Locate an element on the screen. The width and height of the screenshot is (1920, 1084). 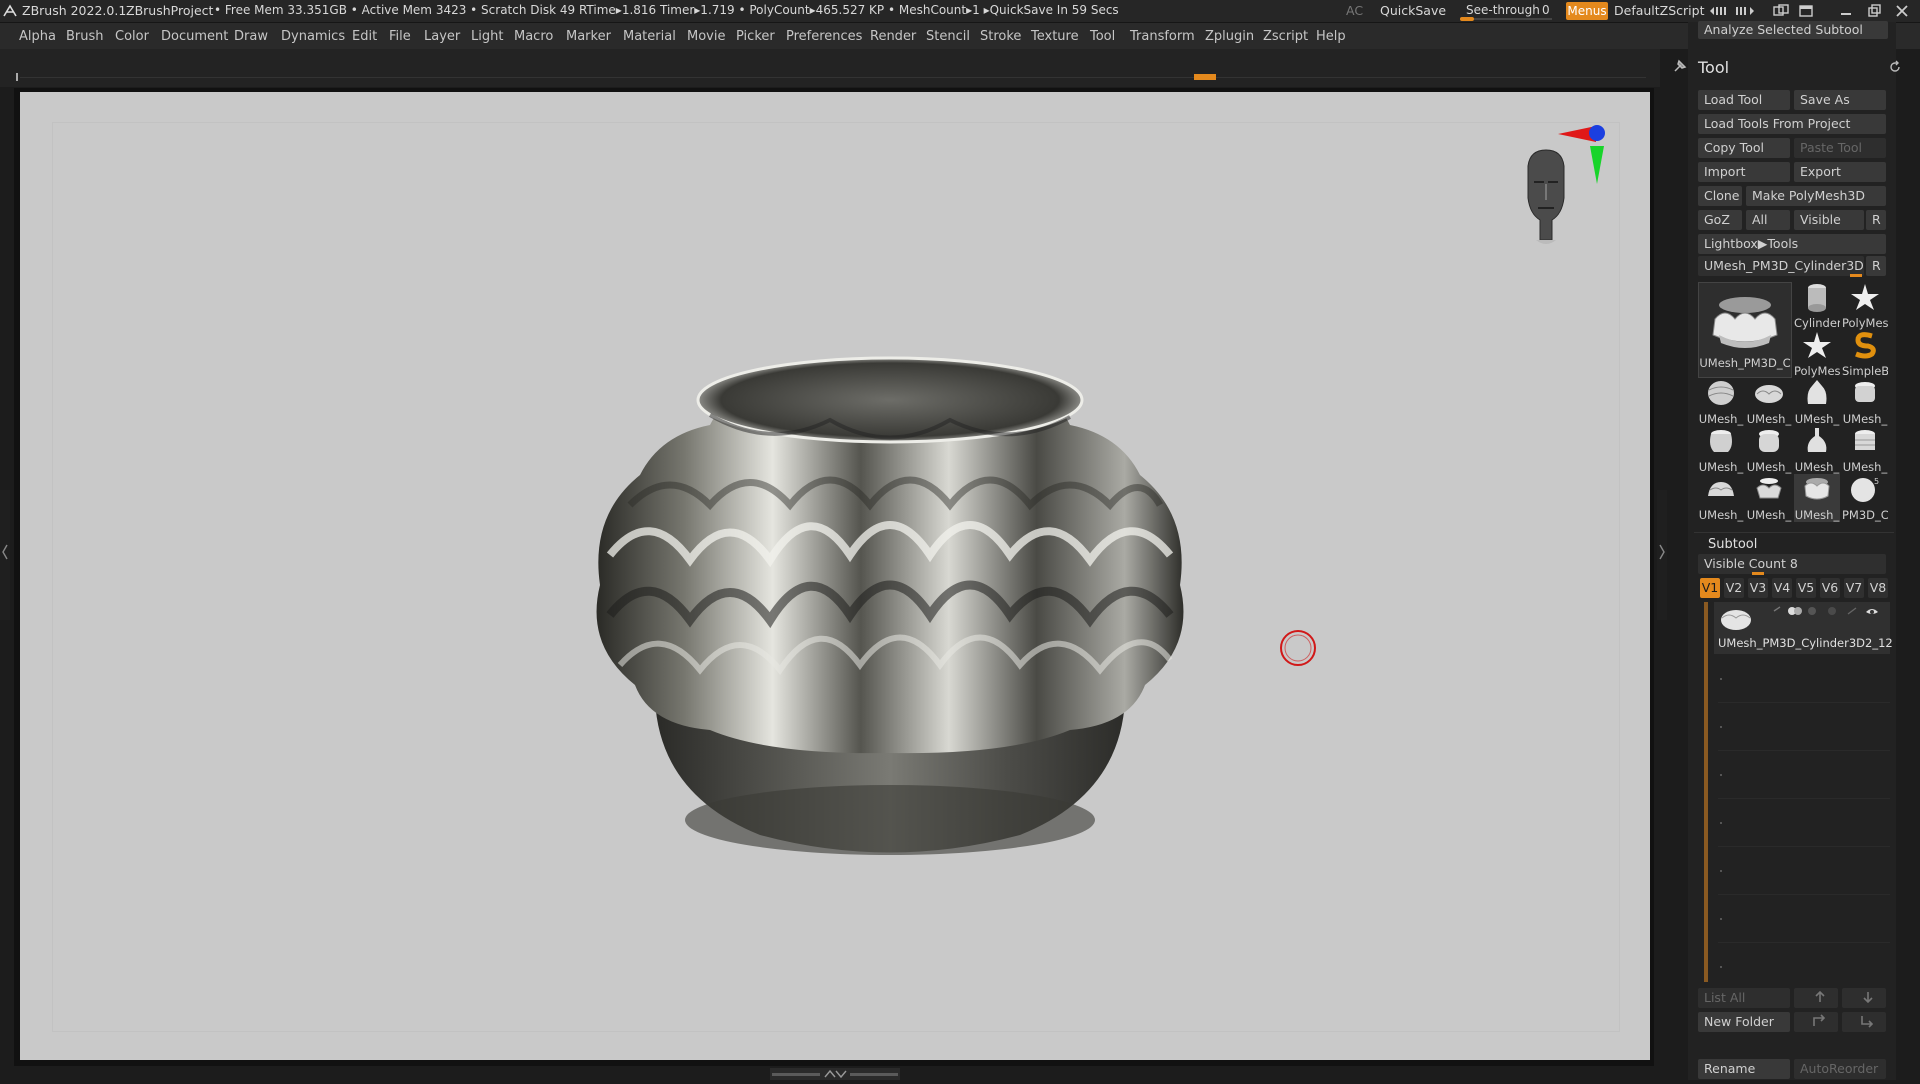
version-v2: V2 is located at coordinates (1734, 588).